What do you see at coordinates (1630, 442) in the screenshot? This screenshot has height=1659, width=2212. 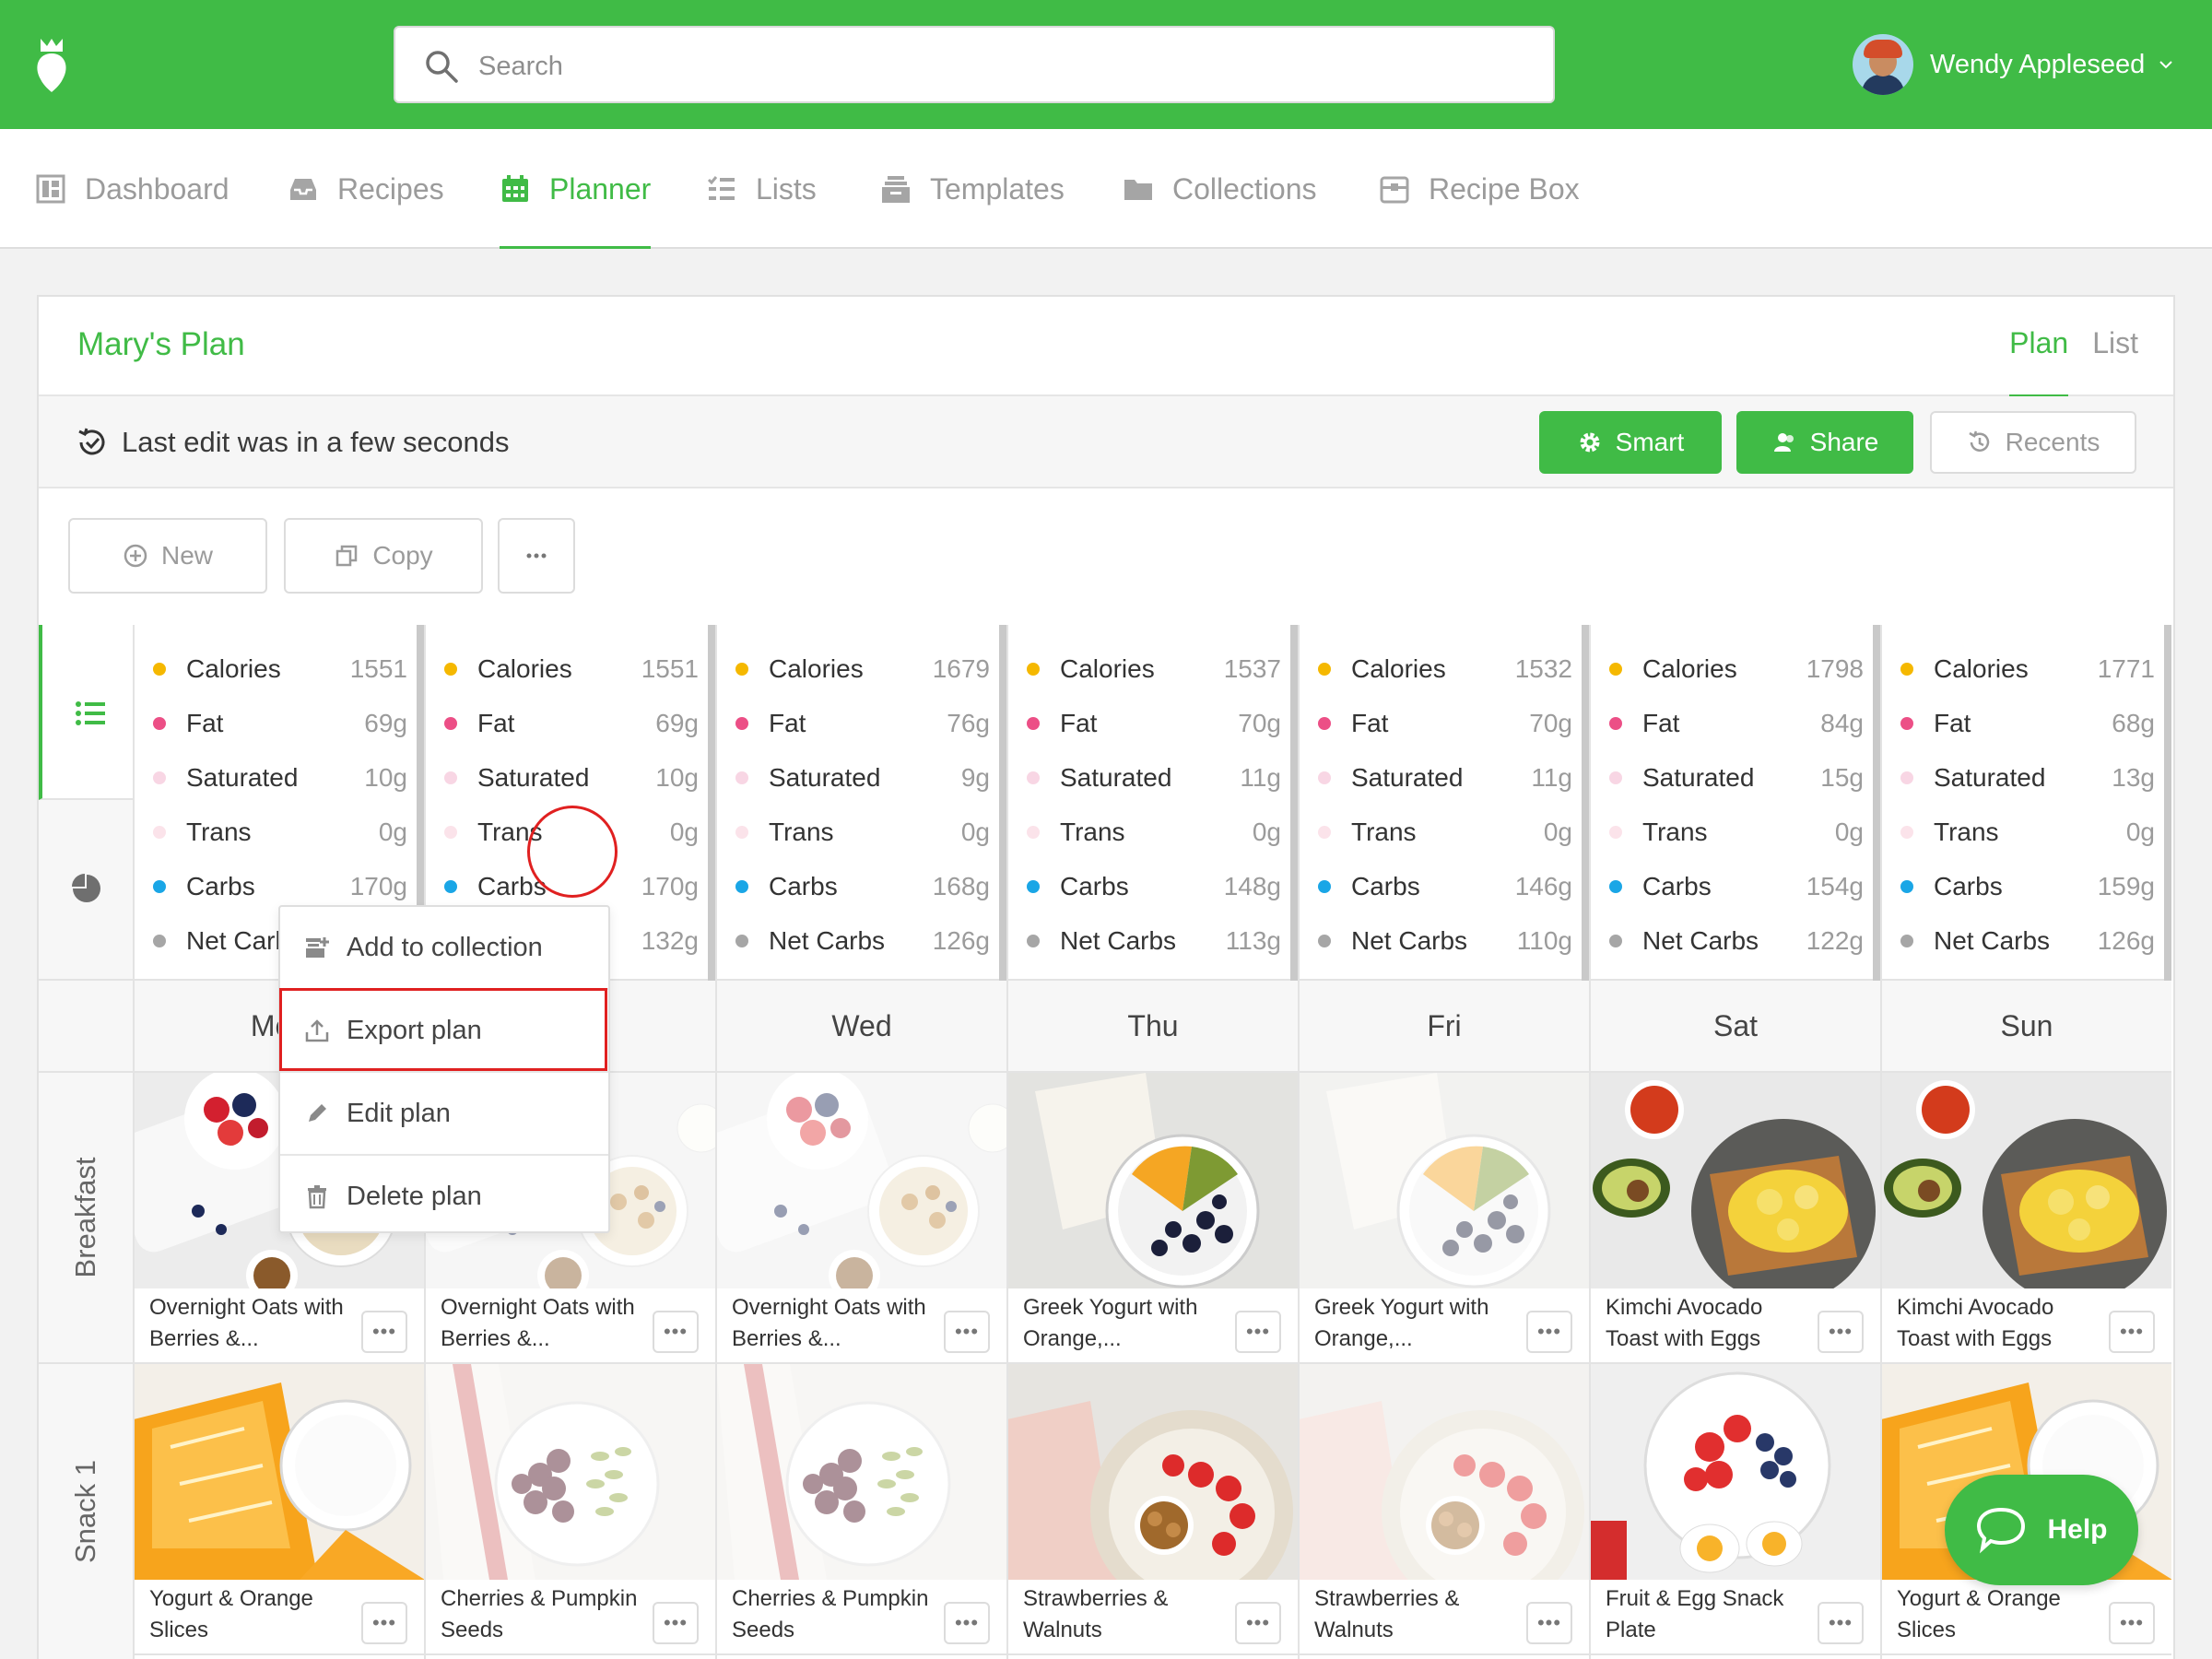 I see `smart-button: Smart` at bounding box center [1630, 442].